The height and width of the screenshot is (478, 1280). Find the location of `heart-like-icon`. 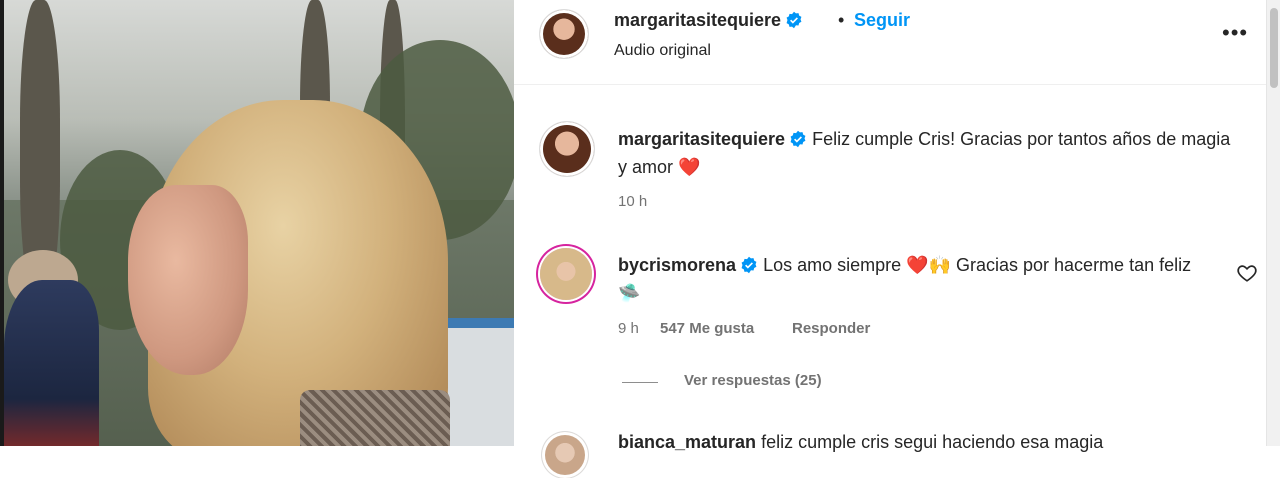

heart-like-icon is located at coordinates (1247, 273).